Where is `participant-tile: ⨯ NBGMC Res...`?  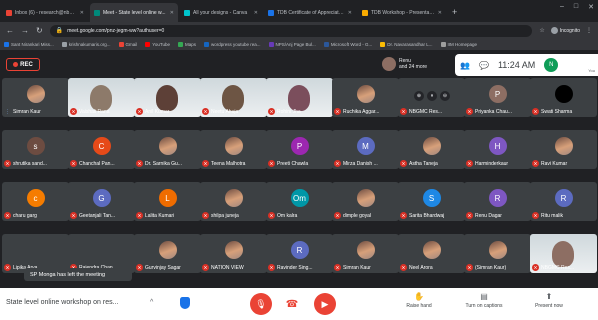
participant-tile: ⨯ NBGMC Res... is located at coordinates (563, 253).